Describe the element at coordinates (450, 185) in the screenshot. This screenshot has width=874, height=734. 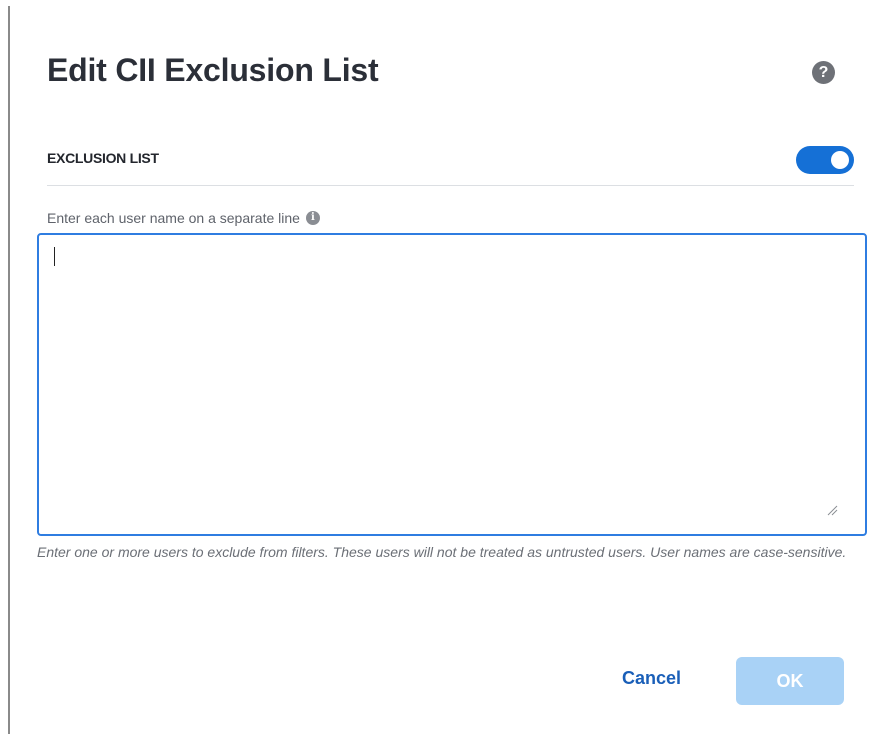
I see `section-divider` at that location.